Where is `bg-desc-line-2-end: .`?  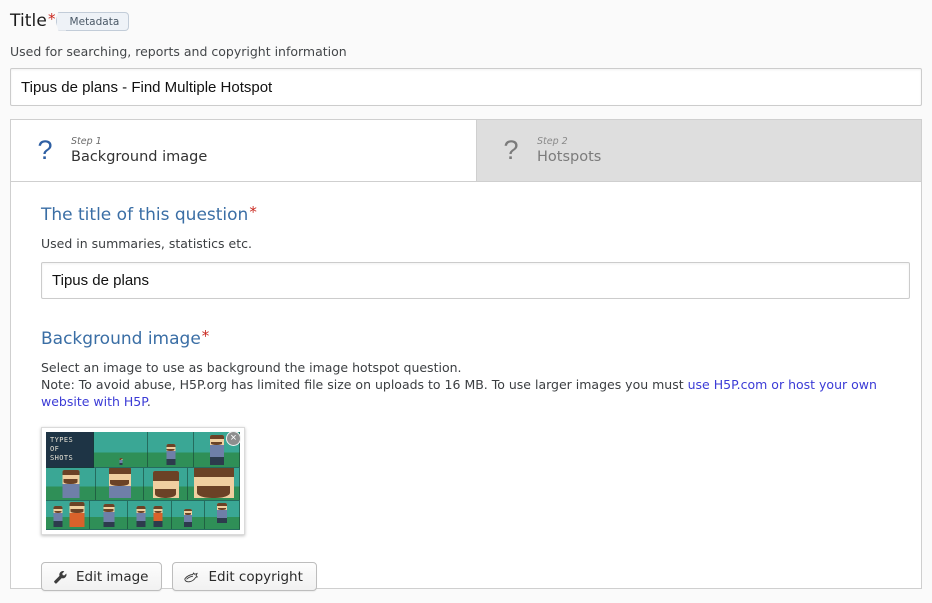 bg-desc-line-2-end: . is located at coordinates (148, 401).